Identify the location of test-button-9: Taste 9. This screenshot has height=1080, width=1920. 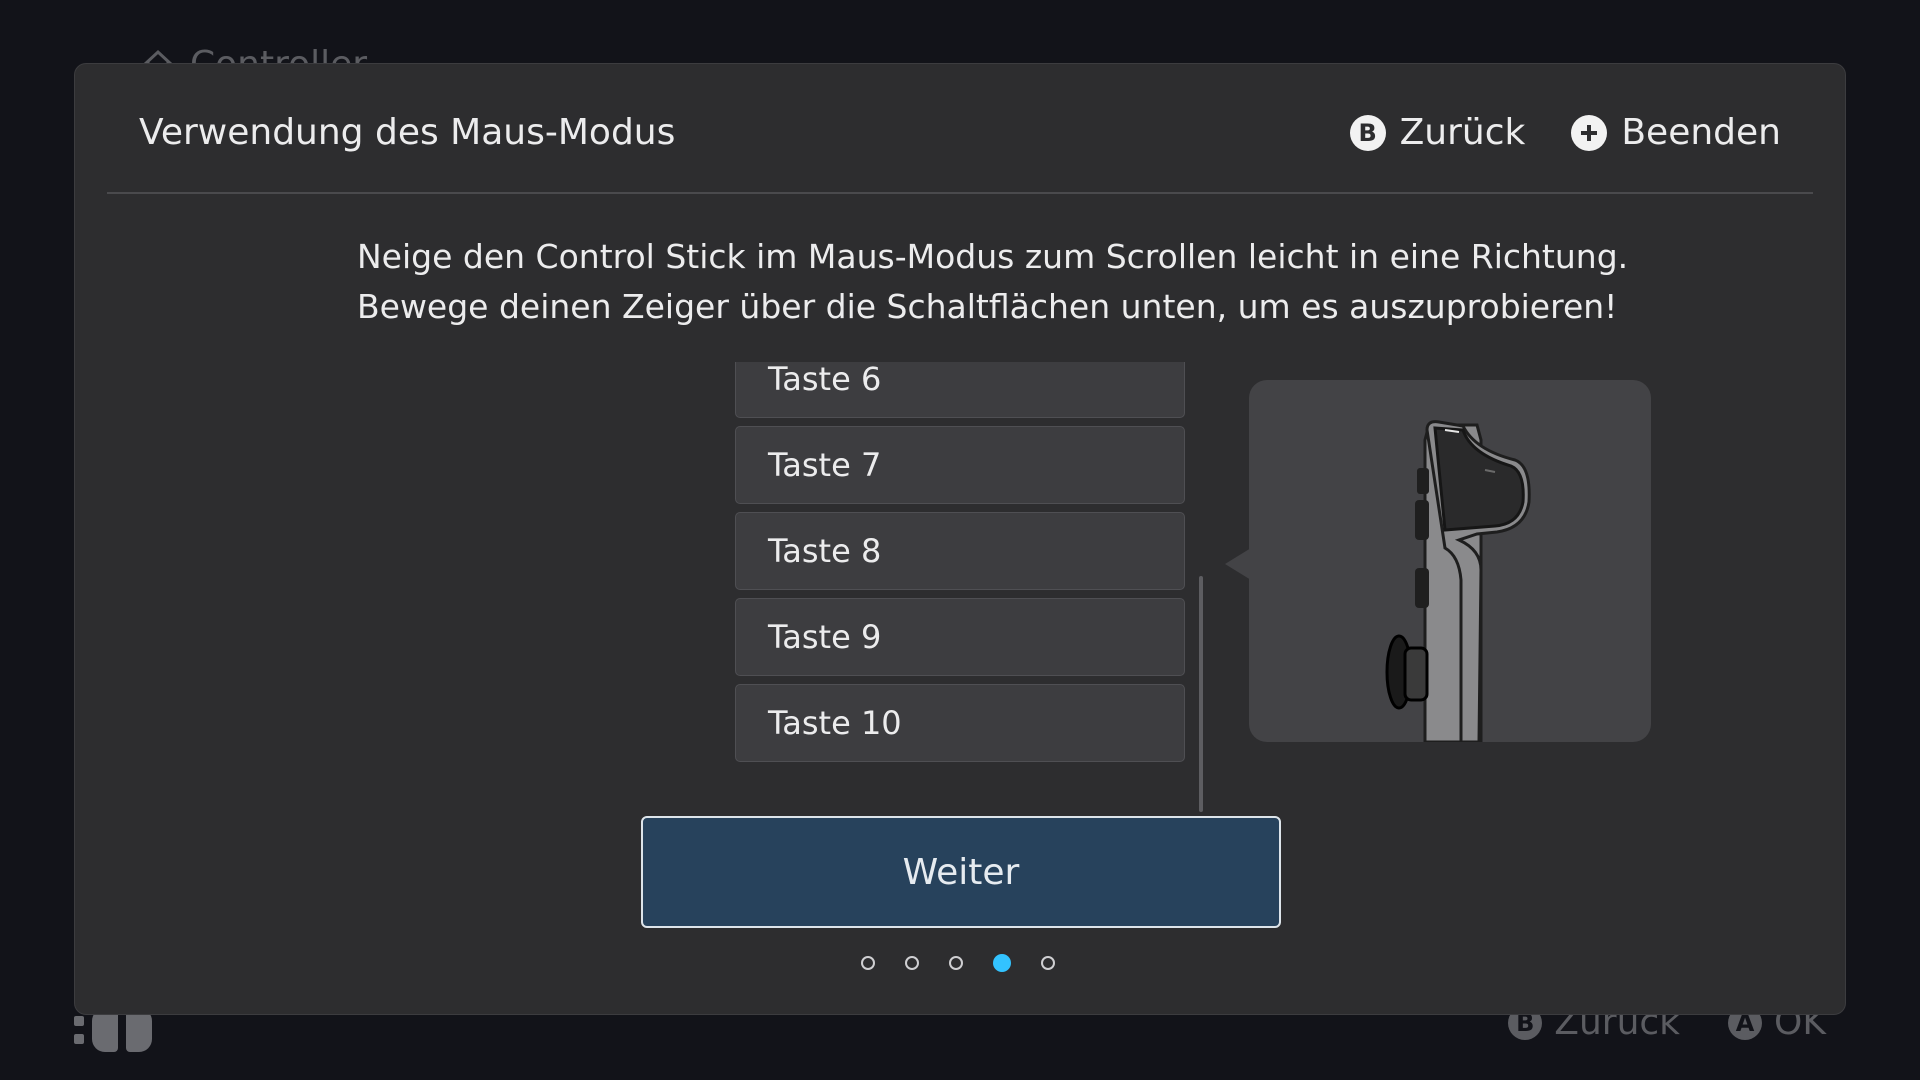
(960, 637).